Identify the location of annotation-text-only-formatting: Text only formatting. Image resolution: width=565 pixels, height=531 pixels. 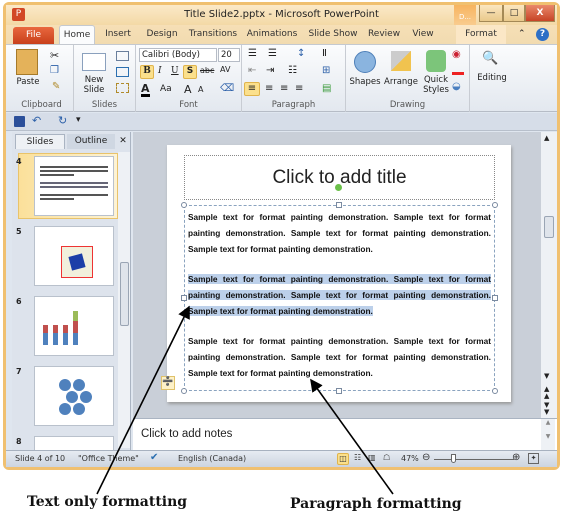
(107, 502).